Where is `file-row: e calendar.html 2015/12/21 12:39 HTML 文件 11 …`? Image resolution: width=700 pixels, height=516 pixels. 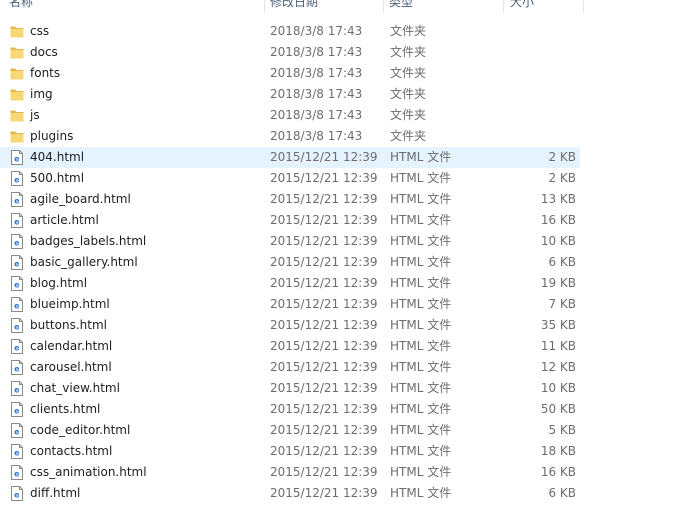
file-row: e calendar.html 2015/12/21 12:39 HTML 文件 11 … is located at coordinates (290, 346).